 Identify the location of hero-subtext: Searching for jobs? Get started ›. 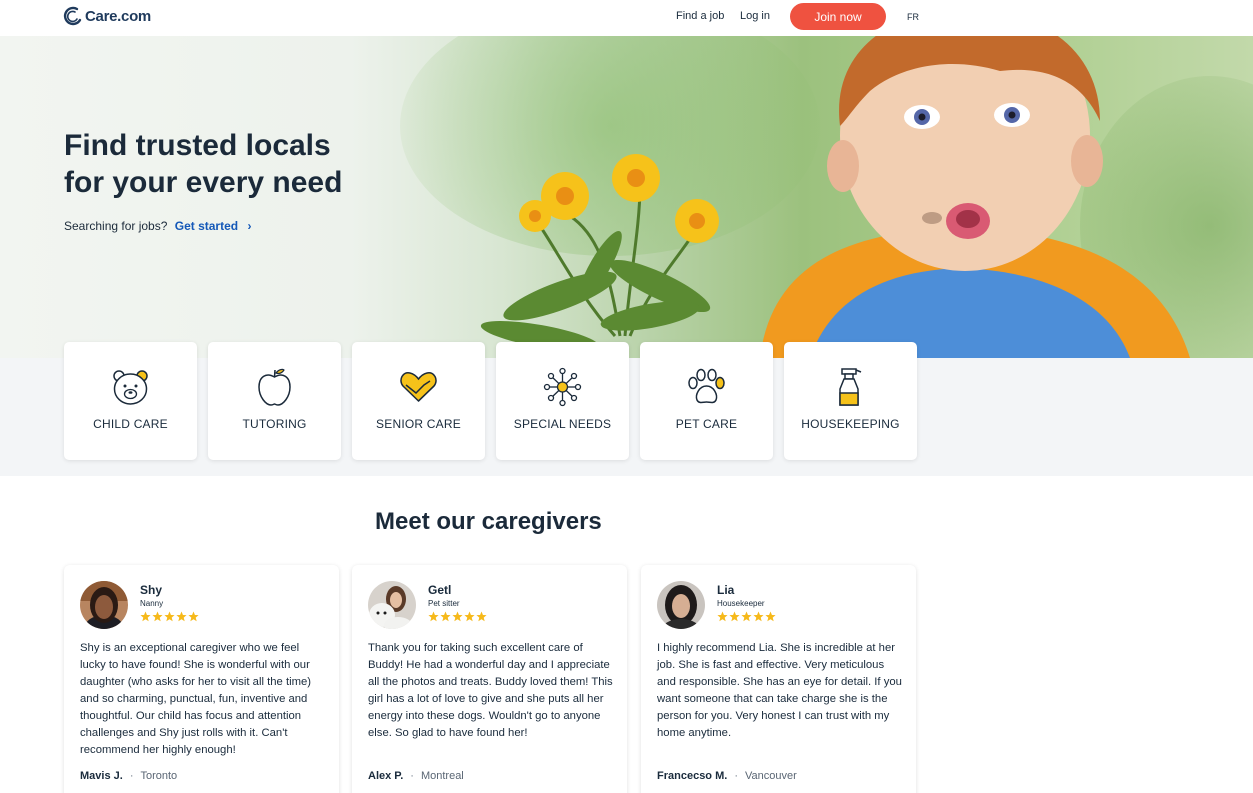
(157, 226).